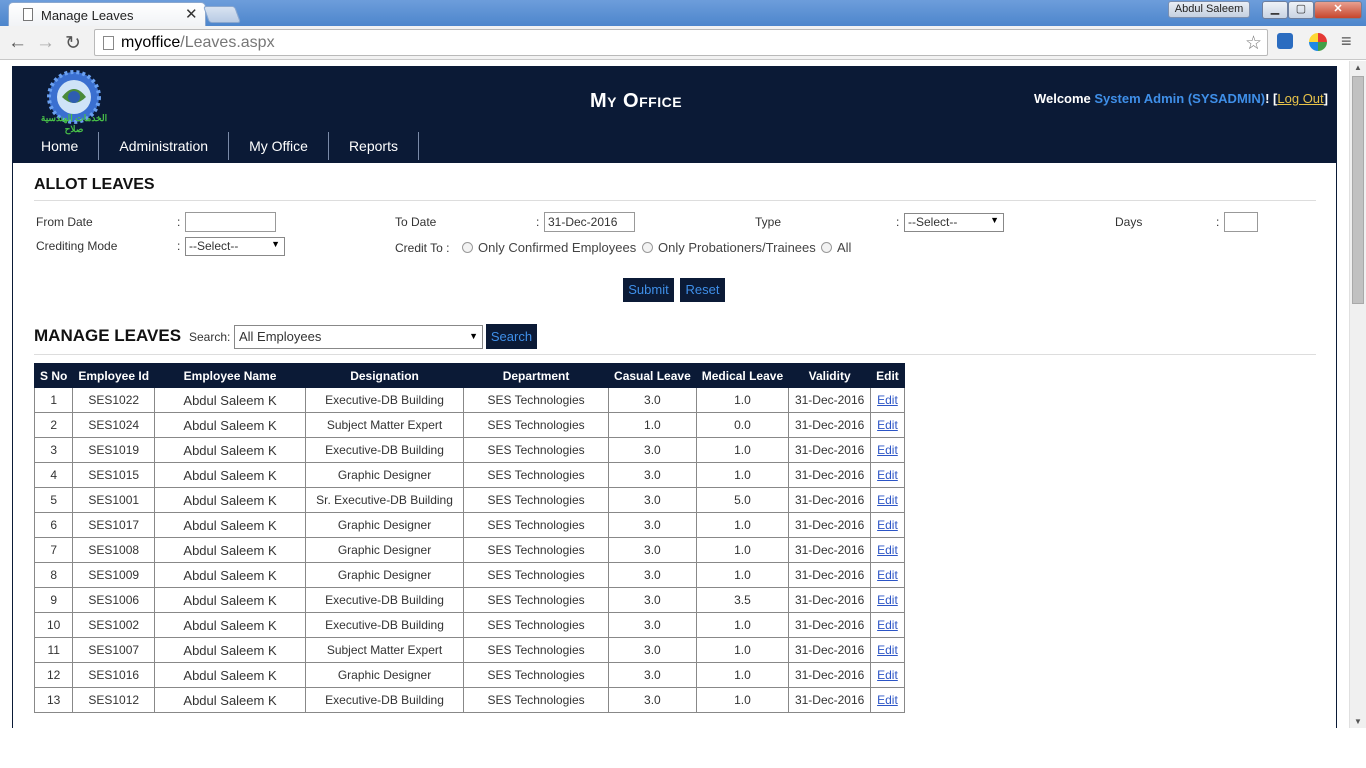 The width and height of the screenshot is (1366, 768). What do you see at coordinates (1209, 9) in the screenshot?
I see `profile-badge: Abdul Saleem` at bounding box center [1209, 9].